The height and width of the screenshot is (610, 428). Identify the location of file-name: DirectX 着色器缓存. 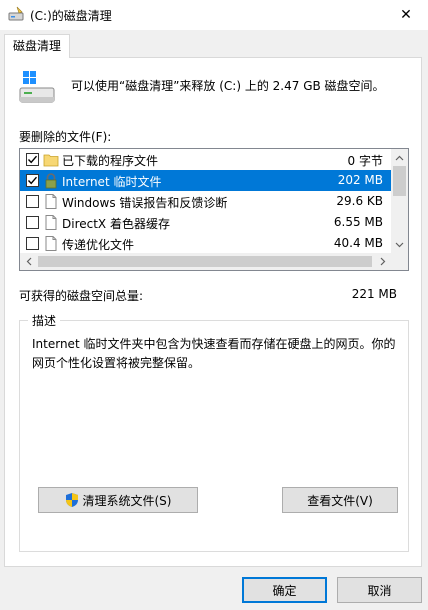
(116, 224).